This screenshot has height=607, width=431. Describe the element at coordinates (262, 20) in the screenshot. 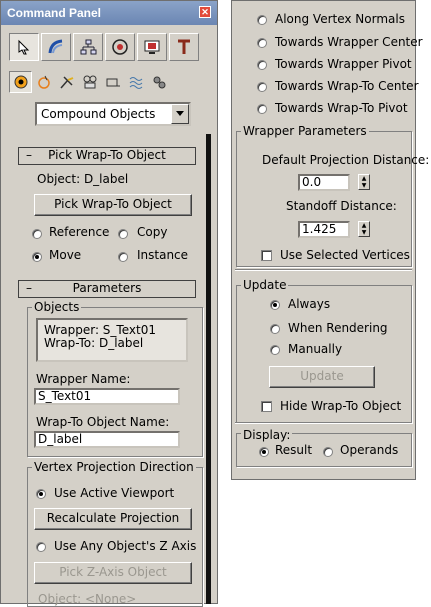

I see `along-vertex-normals-radio` at that location.